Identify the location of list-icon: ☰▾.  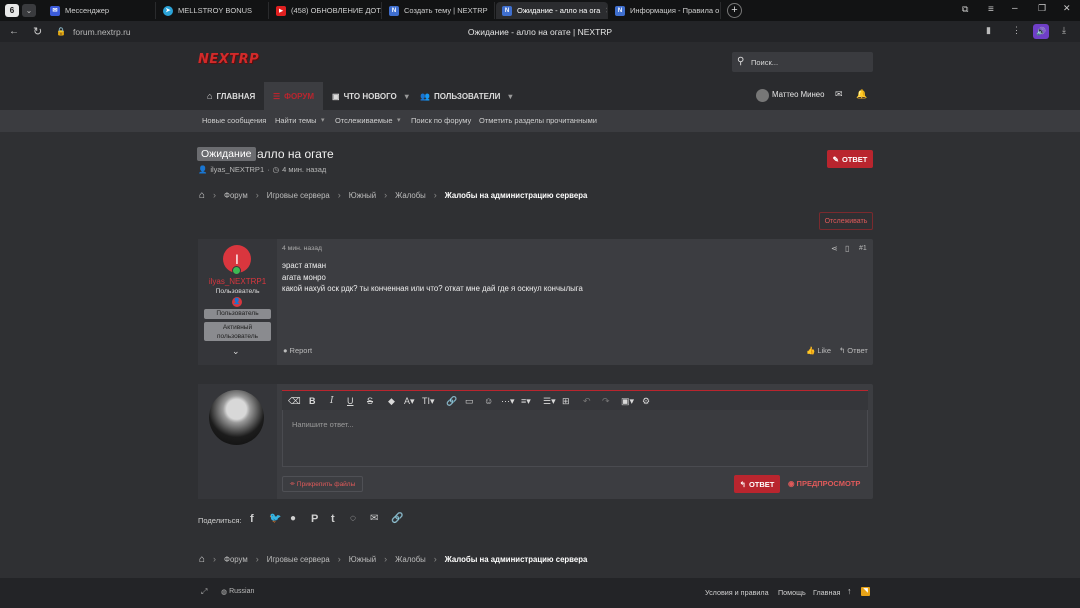
(549, 401).